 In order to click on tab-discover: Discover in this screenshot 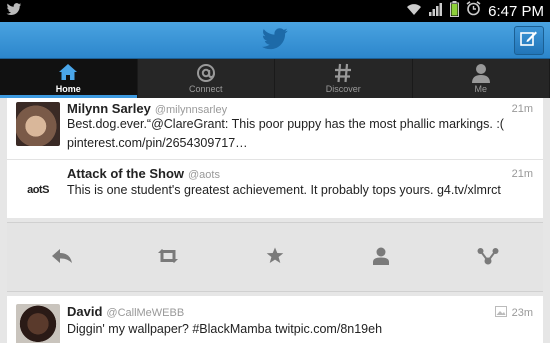, I will do `click(344, 78)`.